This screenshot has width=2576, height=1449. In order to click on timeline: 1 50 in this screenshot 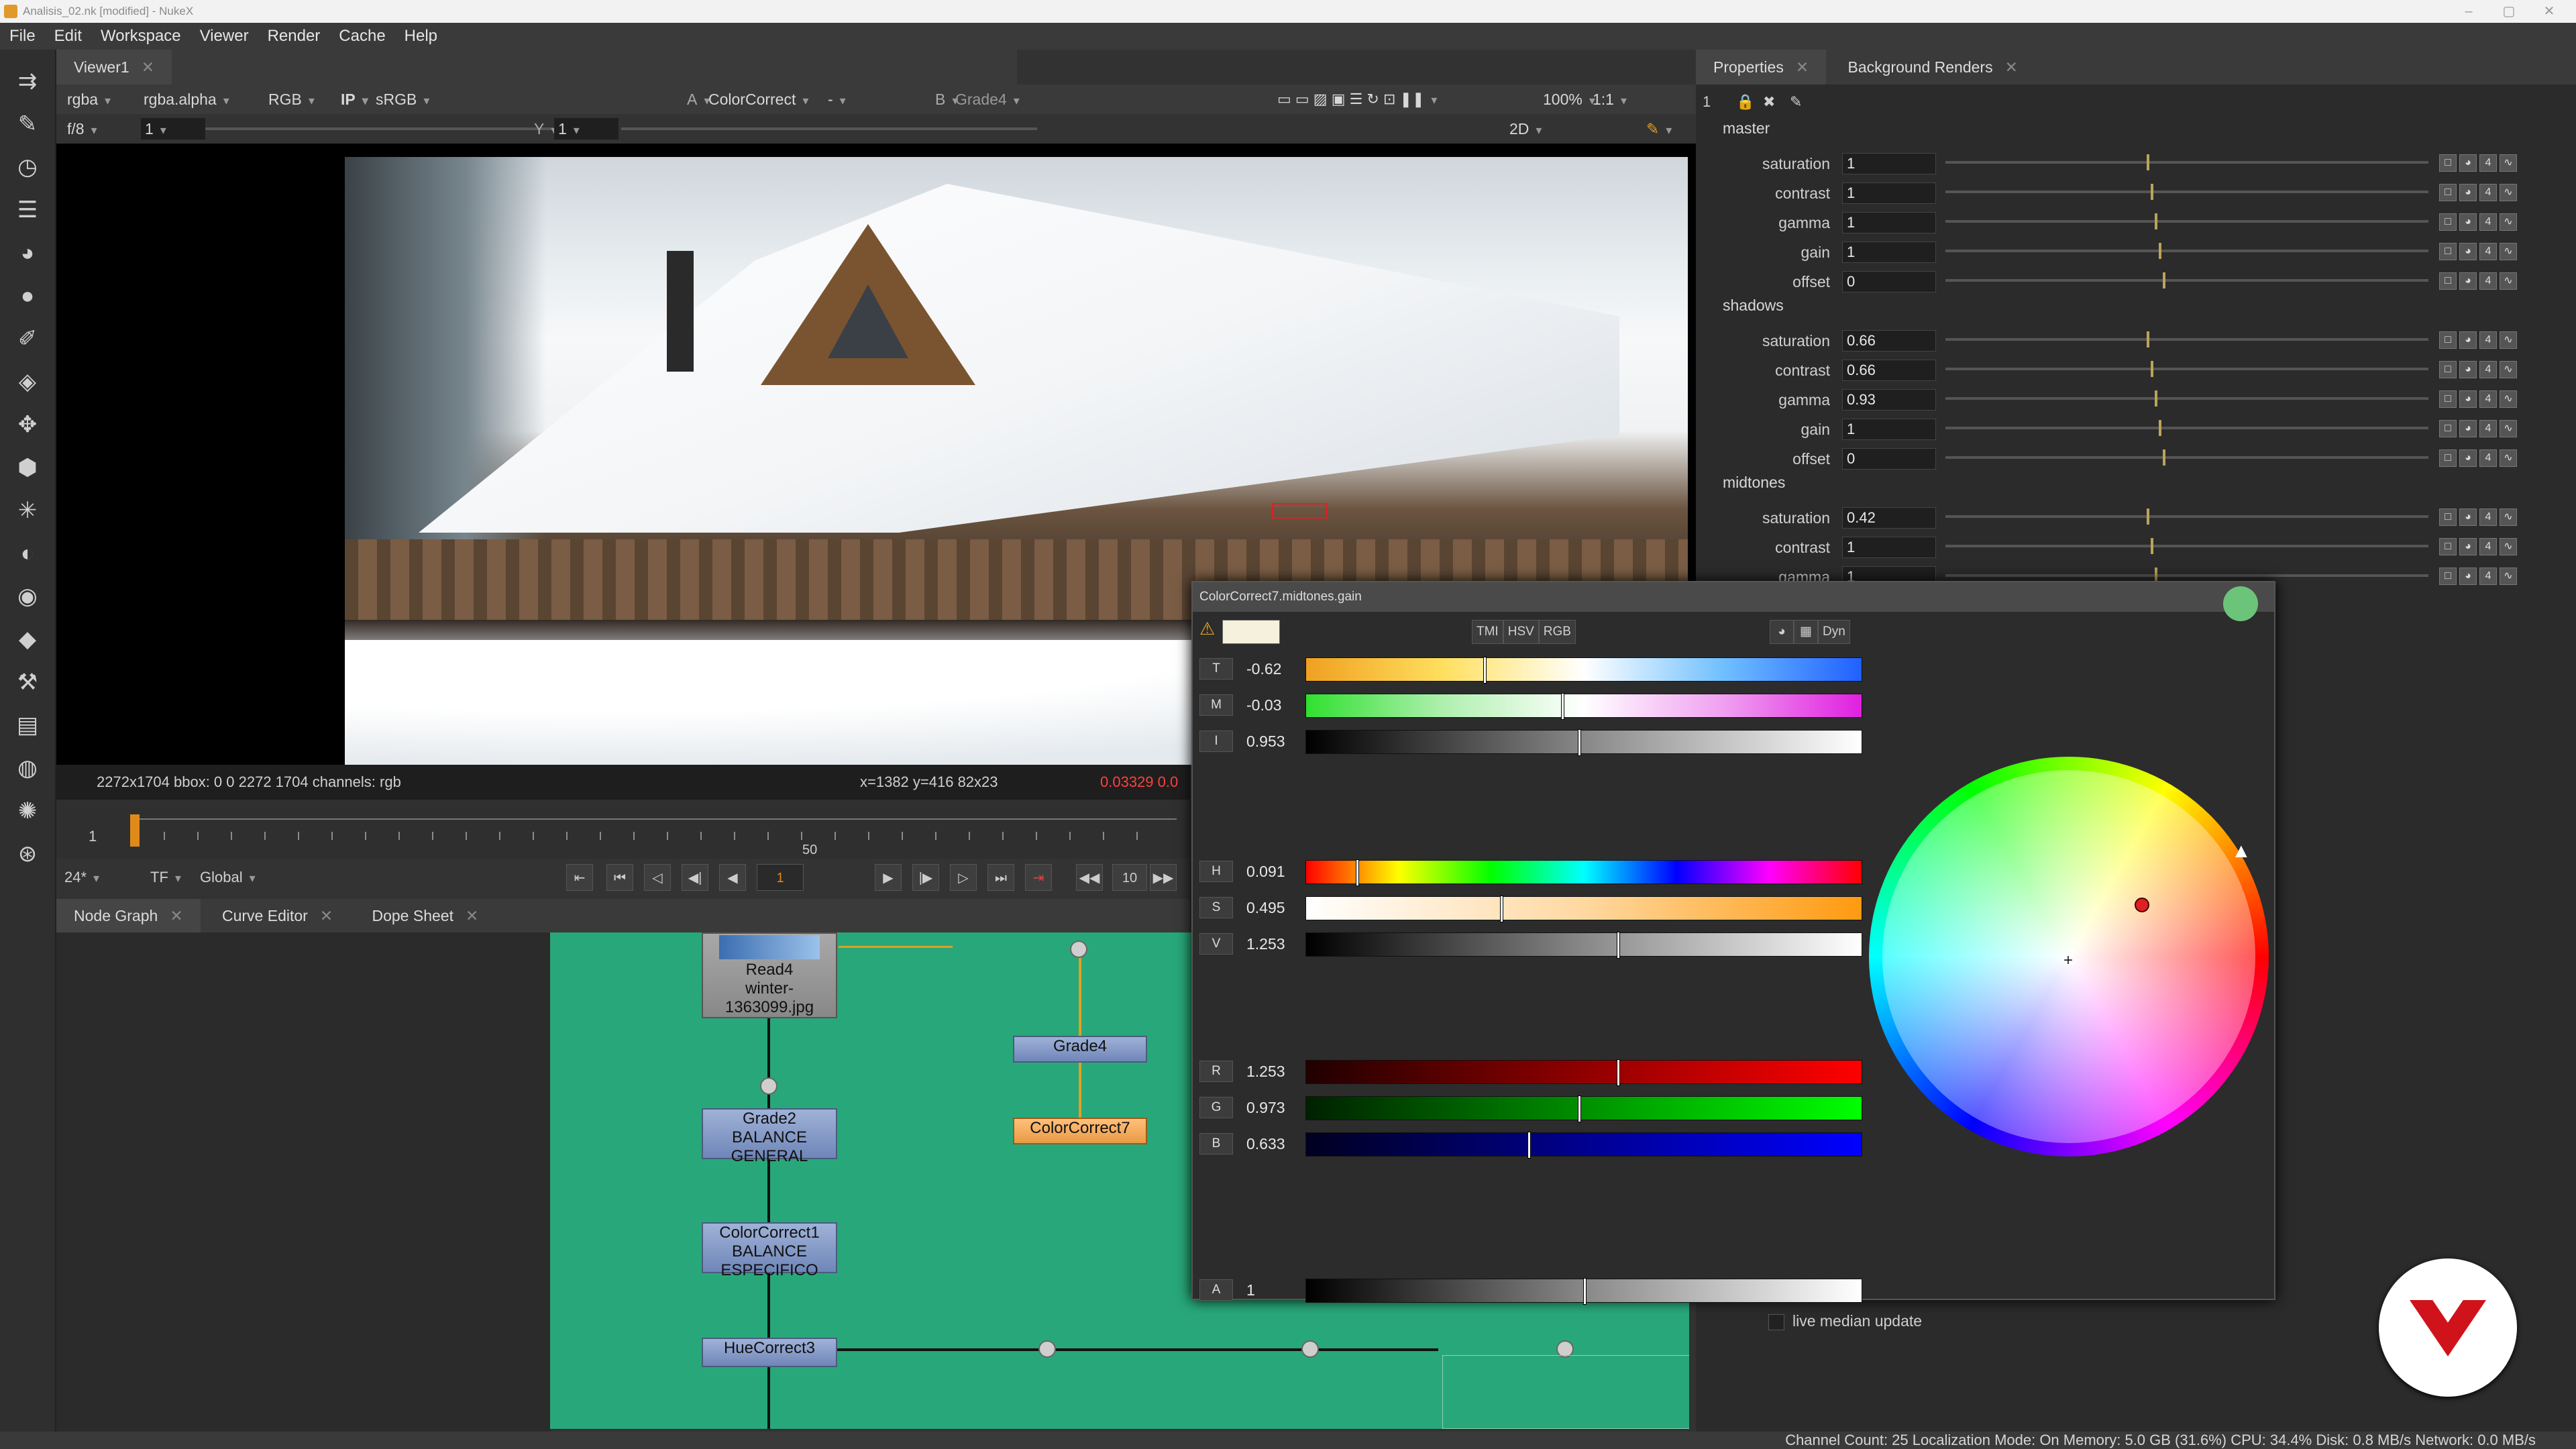, I will do `click(623, 833)`.